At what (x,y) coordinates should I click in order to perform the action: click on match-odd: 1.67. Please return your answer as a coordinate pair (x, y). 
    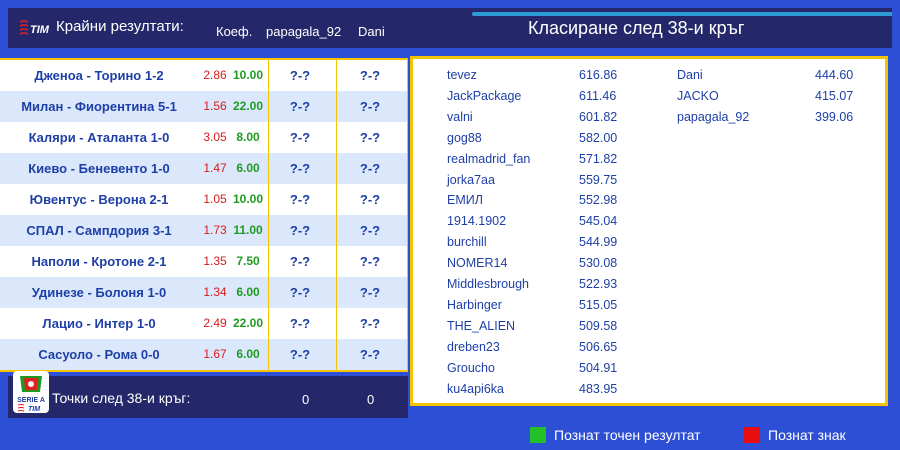
    Looking at the image, I should click on (215, 354).